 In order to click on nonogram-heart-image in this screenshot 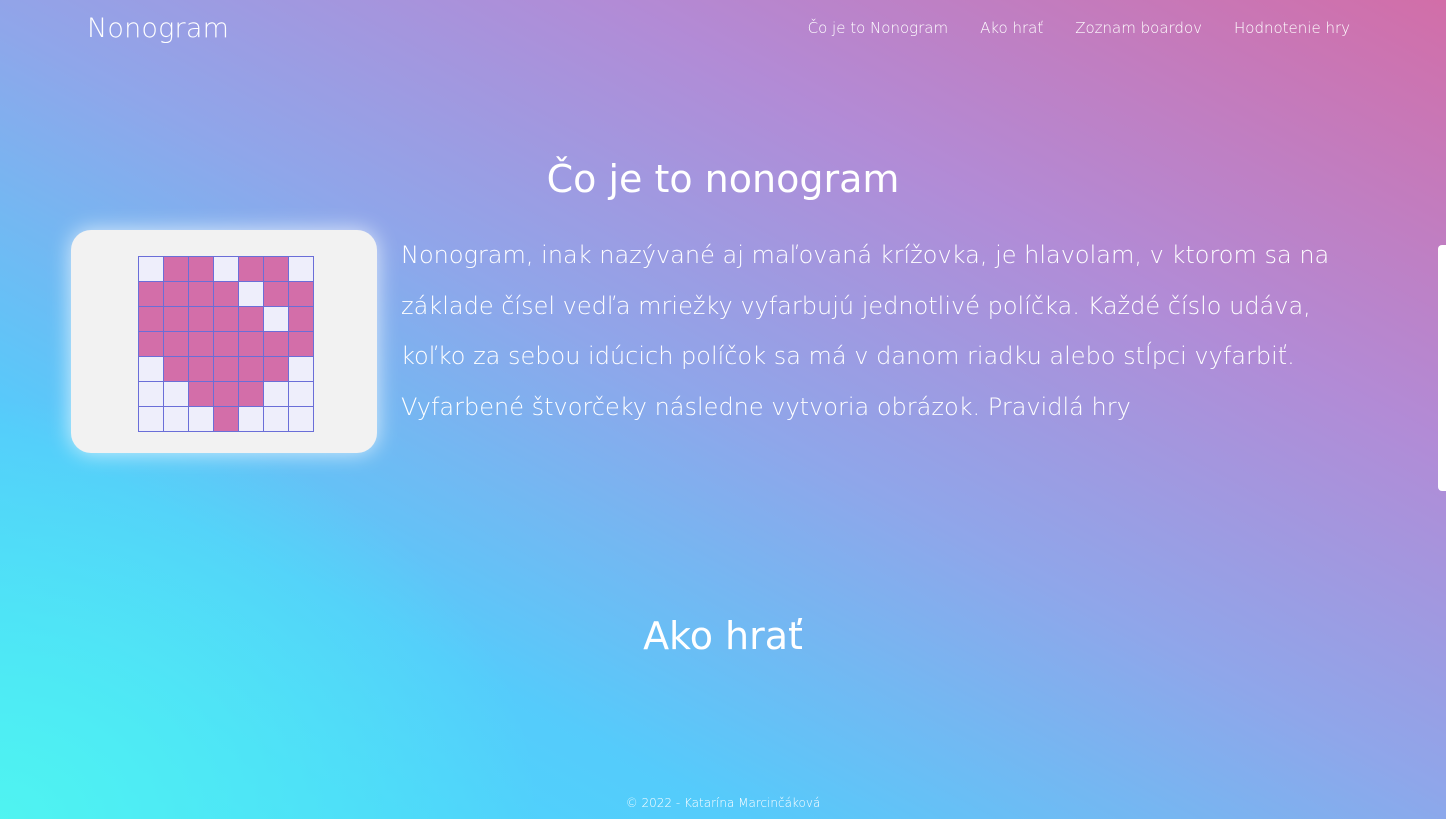, I will do `click(226, 344)`.